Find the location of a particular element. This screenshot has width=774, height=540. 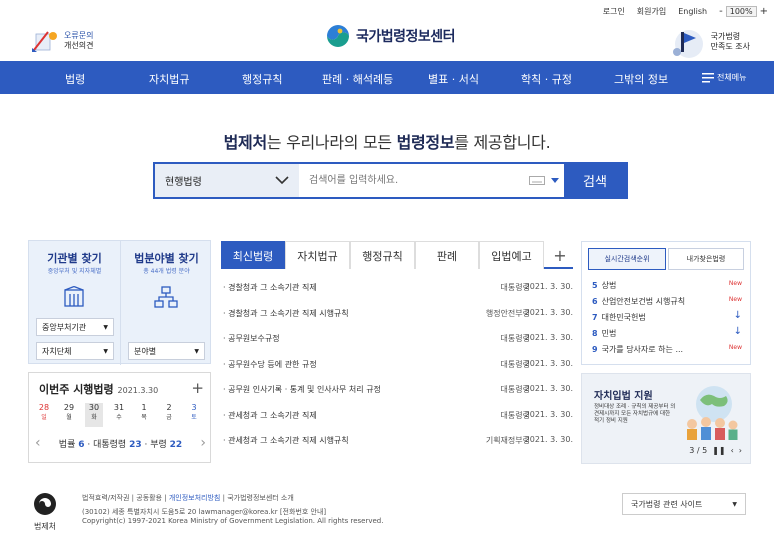

dropdown-arrow-icon: ▼ is located at coordinates (105, 351).